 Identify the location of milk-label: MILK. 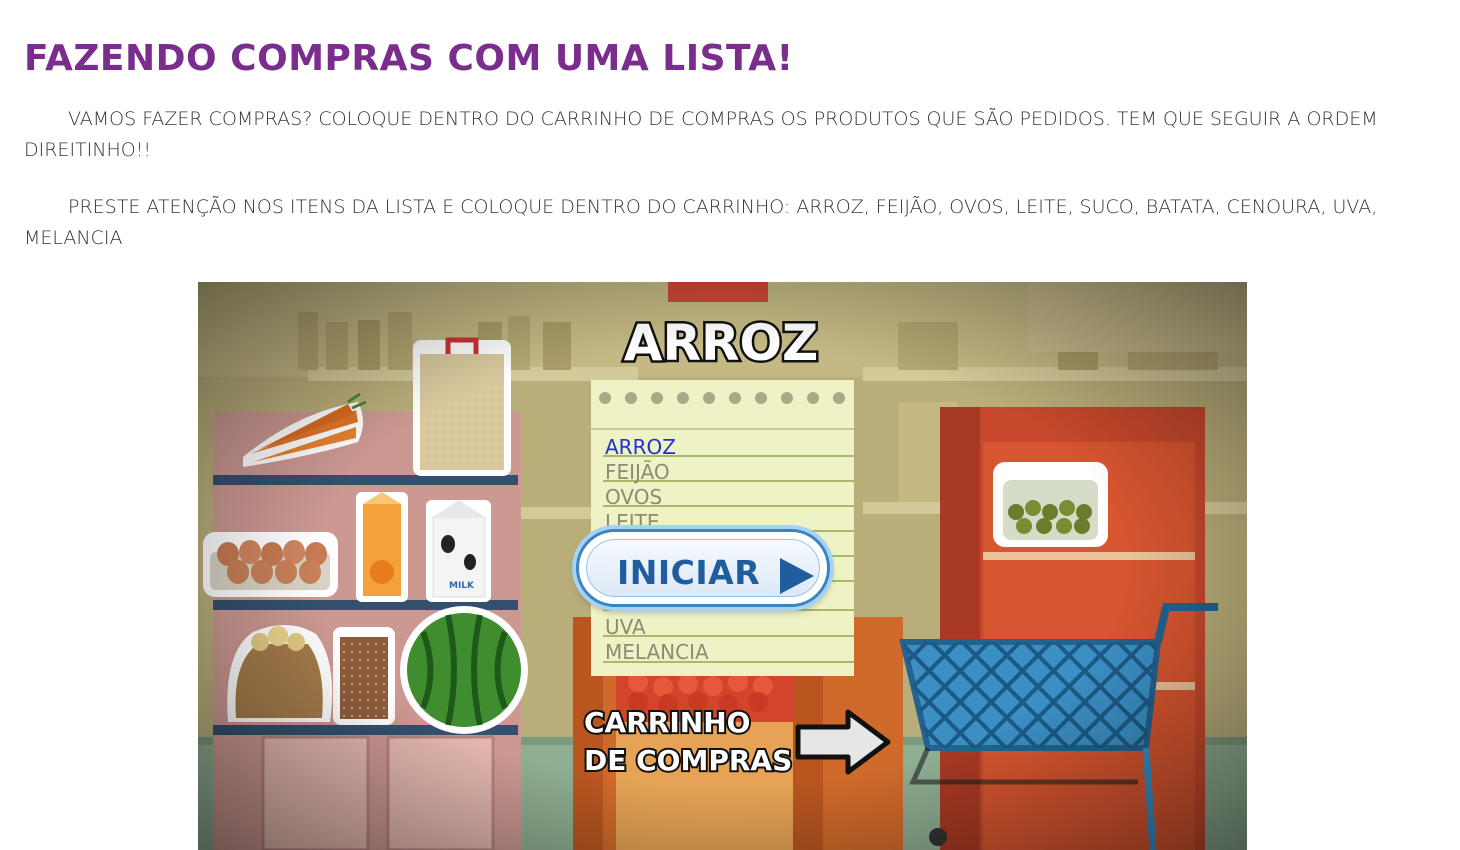
(462, 586).